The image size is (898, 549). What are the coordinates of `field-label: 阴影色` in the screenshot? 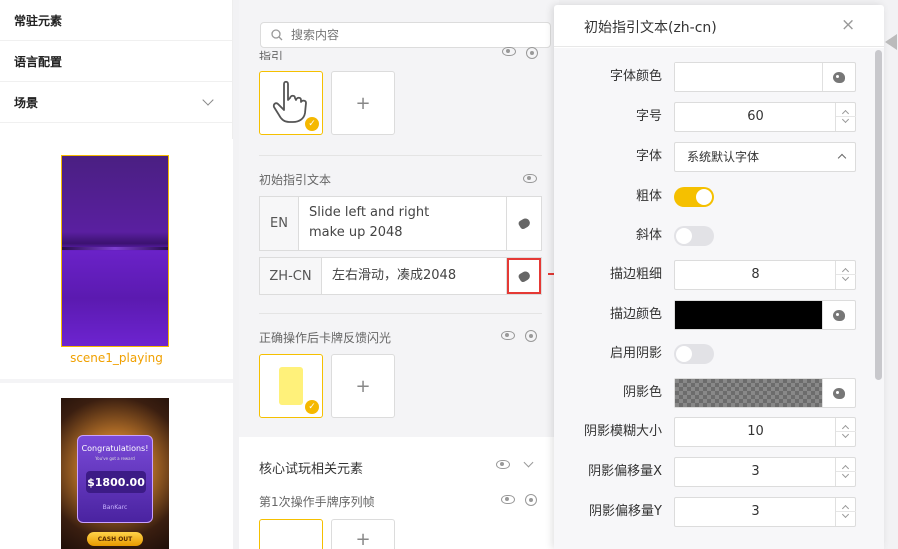 It's located at (642, 392).